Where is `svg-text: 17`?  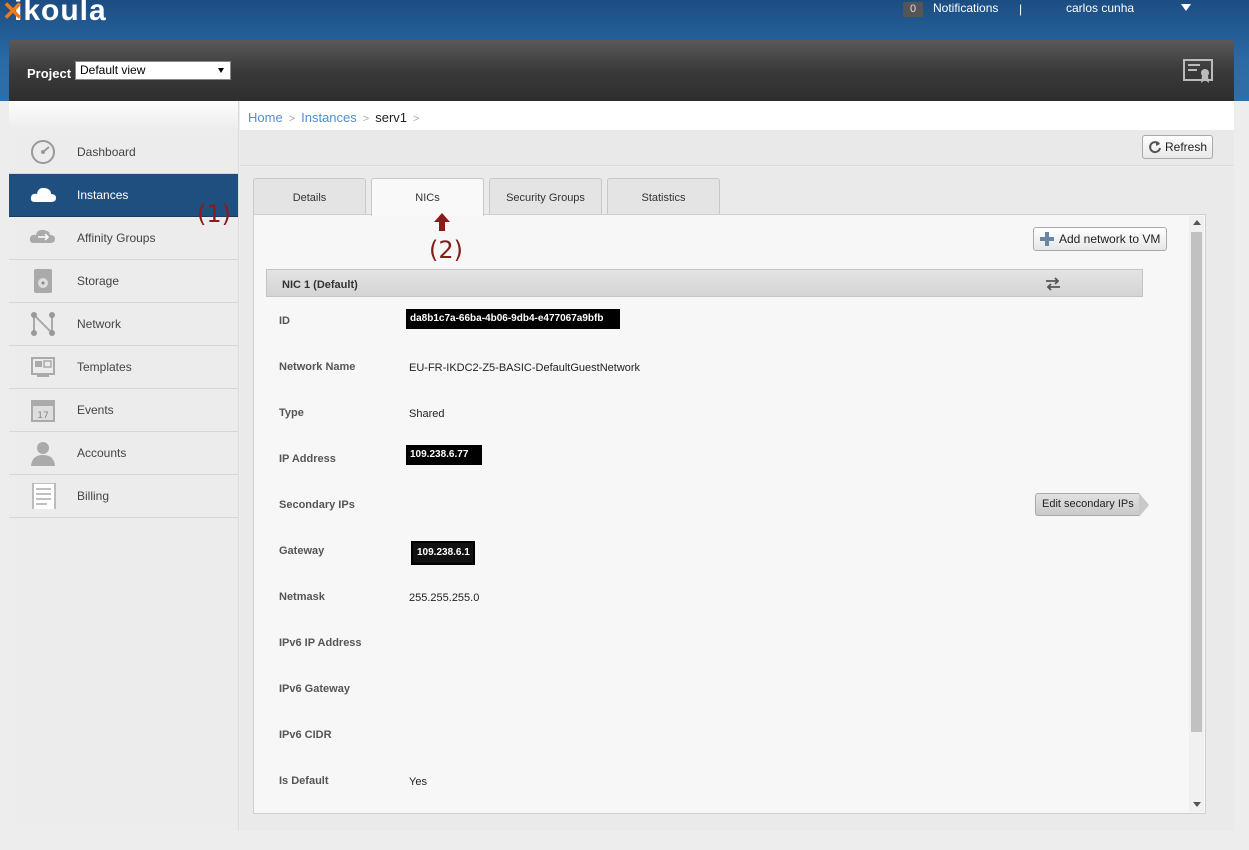 svg-text: 17 is located at coordinates (42, 416).